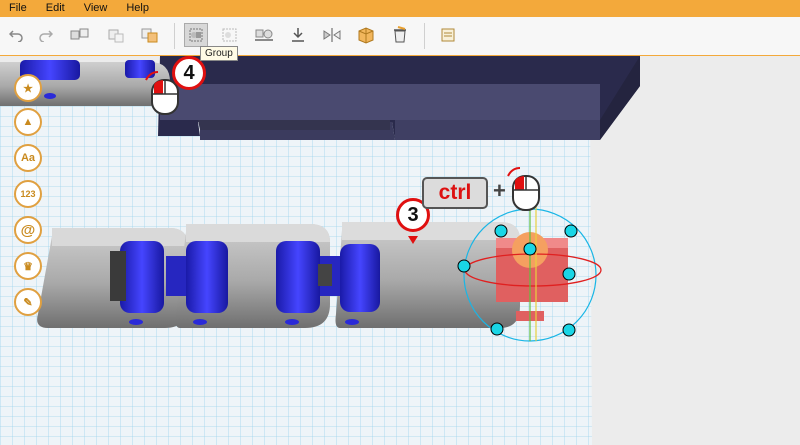 This screenshot has height=445, width=800. I want to click on menu-edit: Edit, so click(56, 8).